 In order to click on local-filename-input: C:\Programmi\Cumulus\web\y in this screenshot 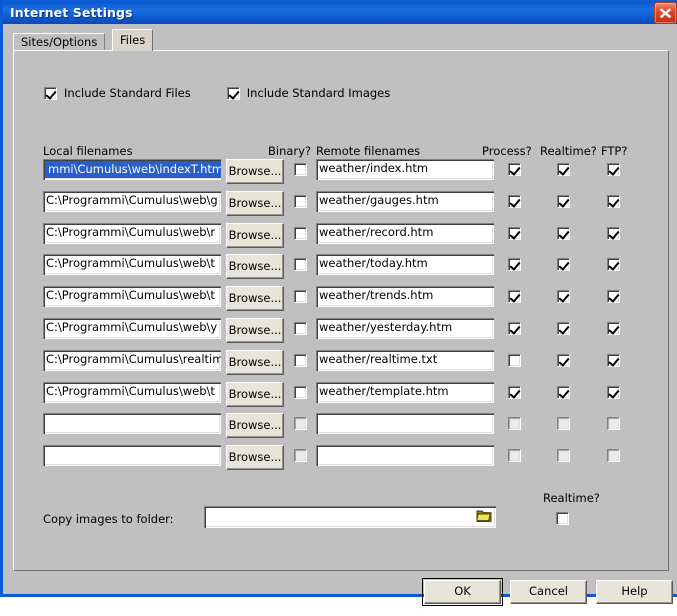, I will do `click(132, 328)`.